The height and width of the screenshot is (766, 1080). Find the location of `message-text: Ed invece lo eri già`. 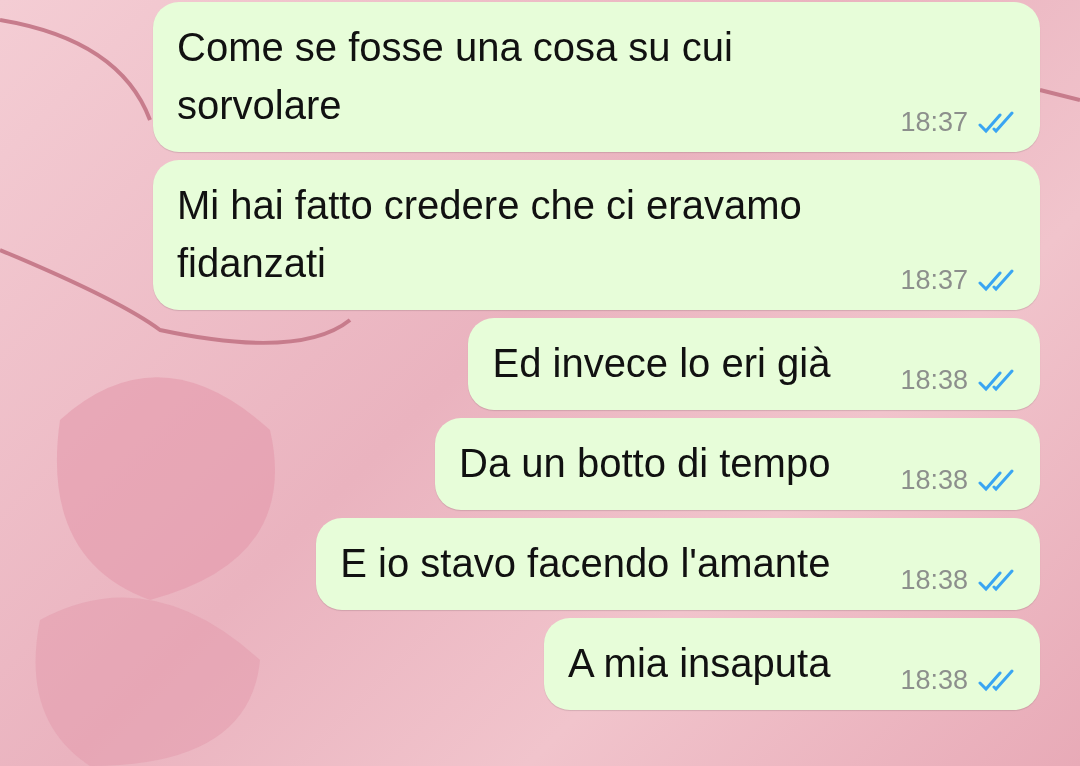

message-text: Ed invece lo eri già is located at coordinates (661, 363).